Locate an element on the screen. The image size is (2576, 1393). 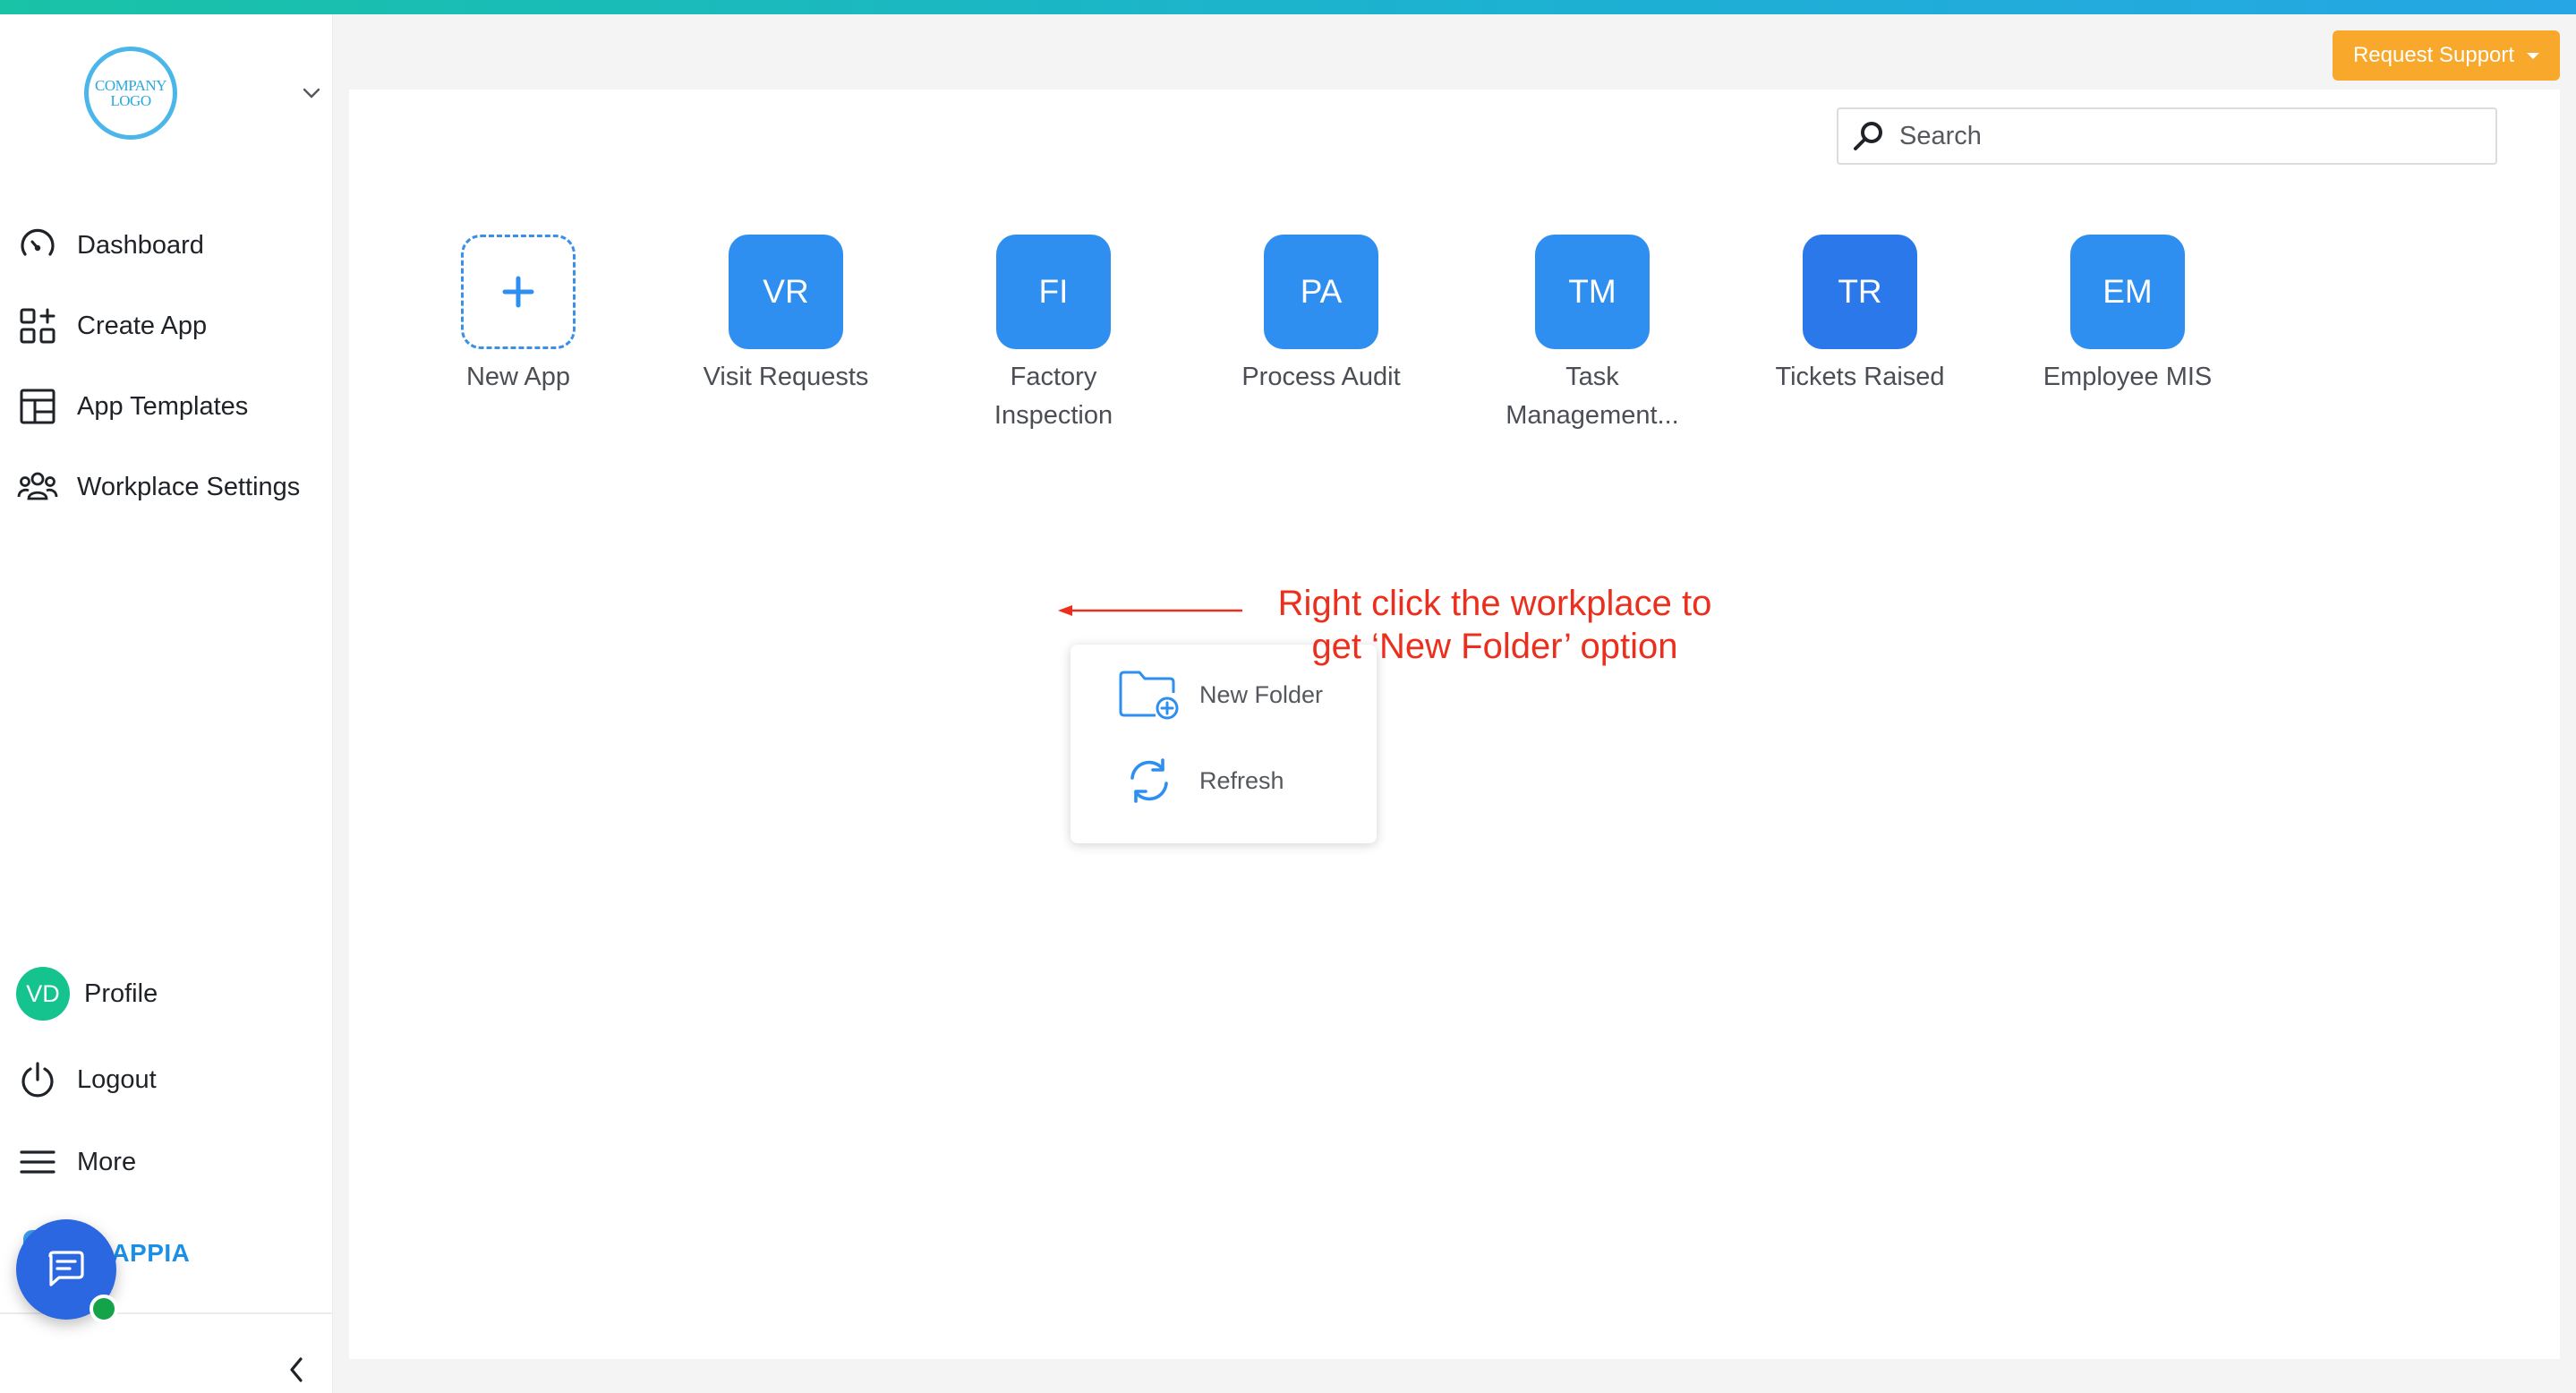
search-icon is located at coordinates (1869, 136).